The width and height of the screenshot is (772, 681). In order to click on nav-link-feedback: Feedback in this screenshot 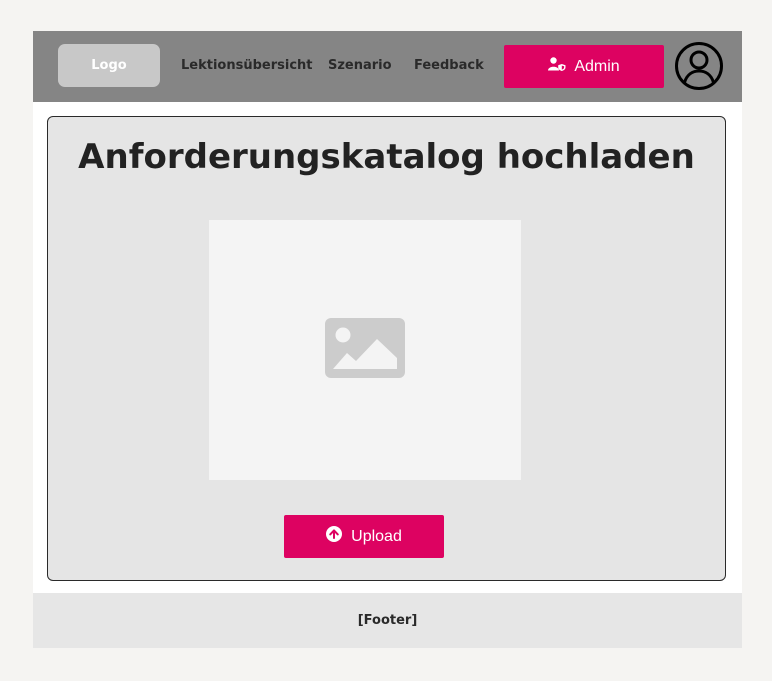, I will do `click(449, 65)`.